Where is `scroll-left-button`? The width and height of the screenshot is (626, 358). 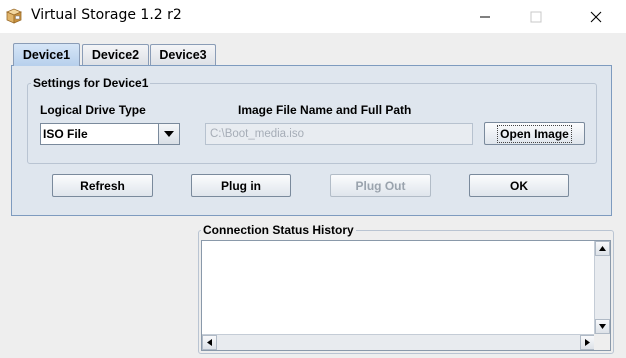
scroll-left-button is located at coordinates (209, 342).